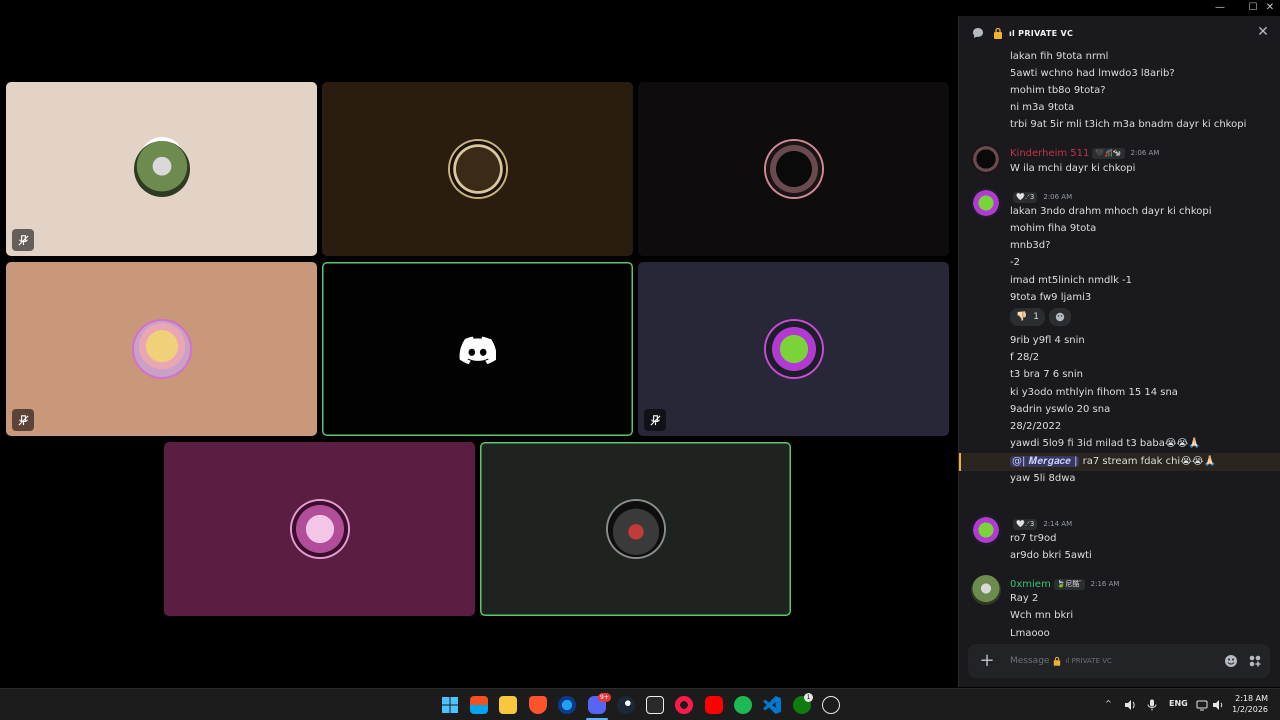  Describe the element at coordinates (1108, 153) in the screenshot. I see `user-tag: 🖤🎢🐄` at that location.